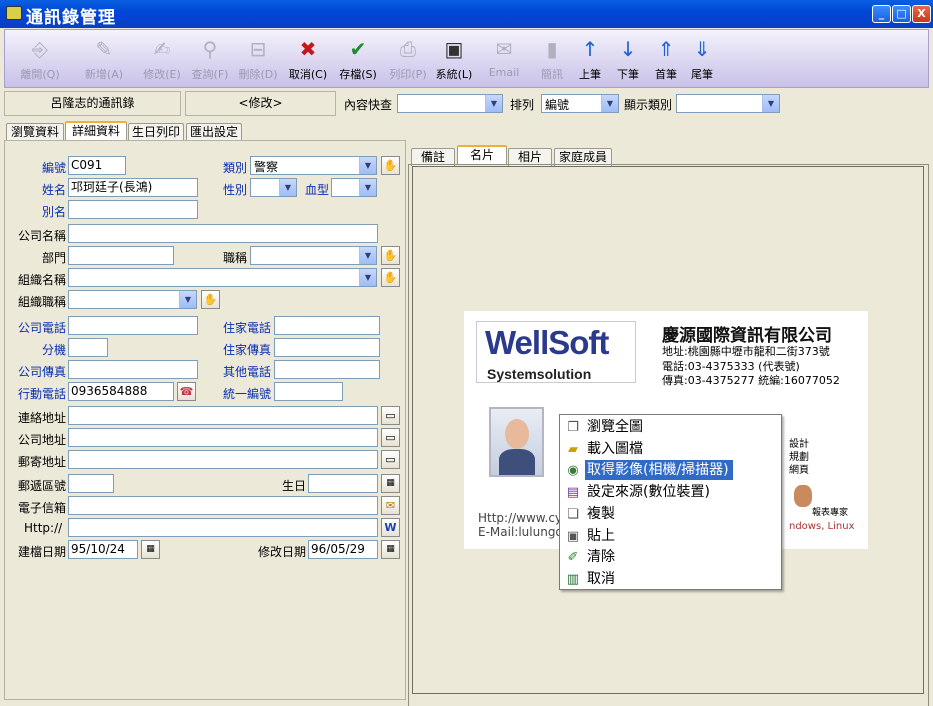 This screenshot has width=933, height=706. Describe the element at coordinates (223, 233) in the screenshot. I see `company-field` at that location.